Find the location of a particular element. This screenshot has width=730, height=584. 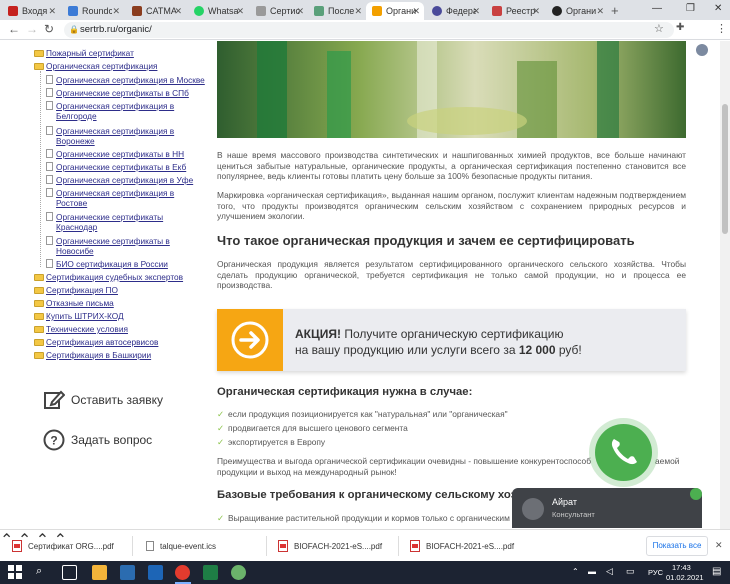

circle-icon is located at coordinates (557, 11).